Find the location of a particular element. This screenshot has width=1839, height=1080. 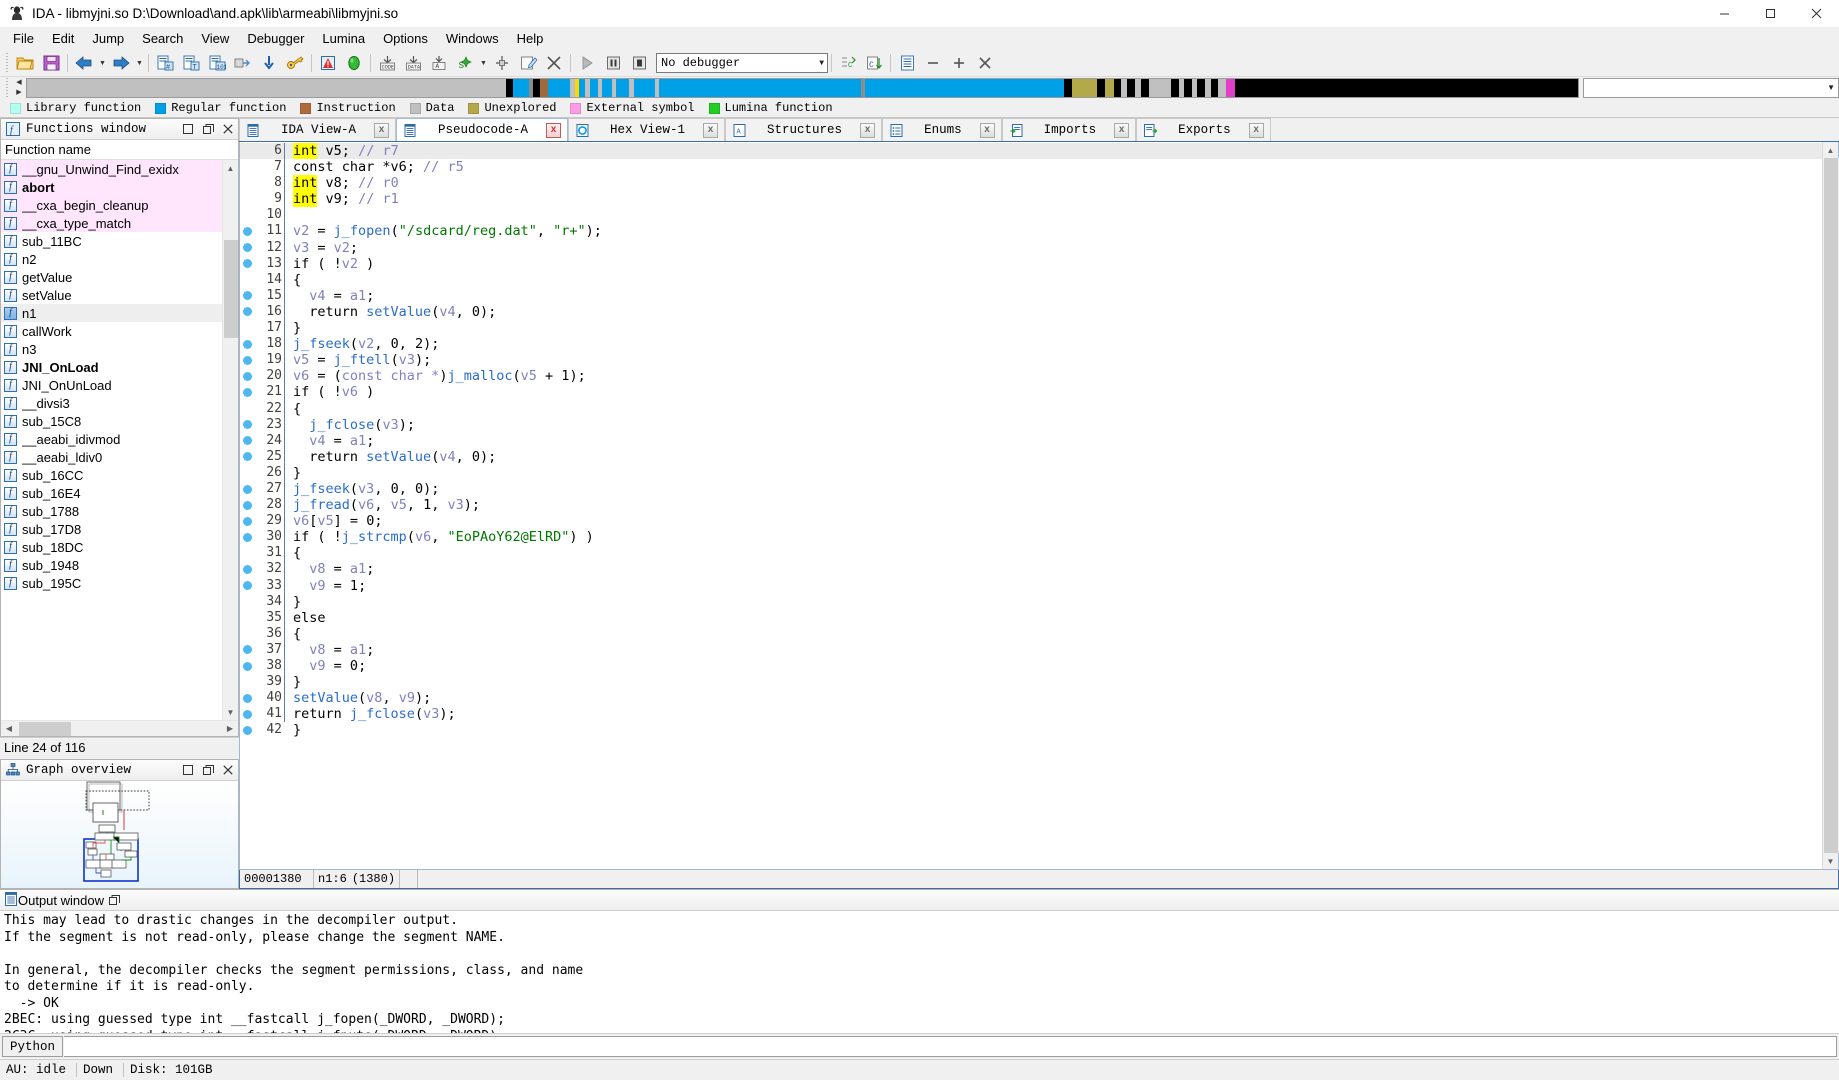

graph-close-button is located at coordinates (228, 770).